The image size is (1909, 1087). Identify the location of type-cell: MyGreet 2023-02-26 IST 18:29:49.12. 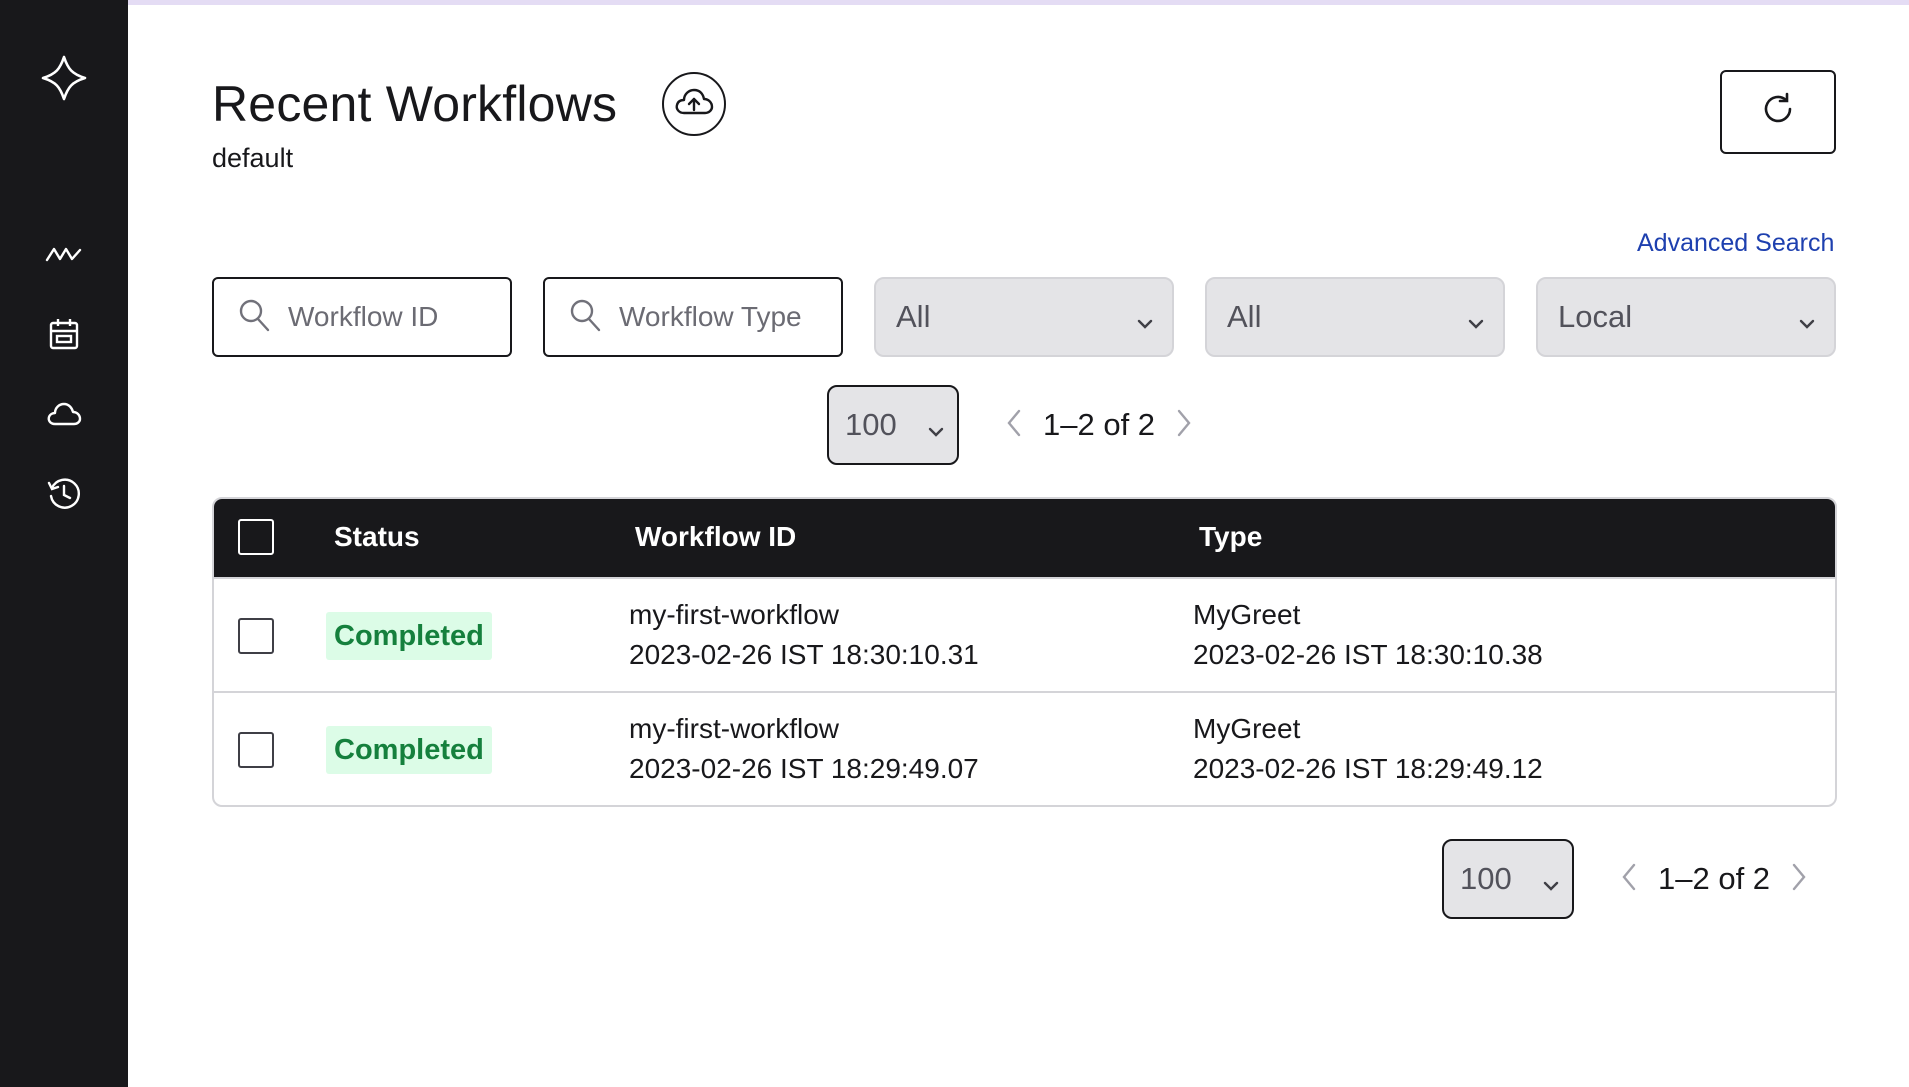
(1368, 749).